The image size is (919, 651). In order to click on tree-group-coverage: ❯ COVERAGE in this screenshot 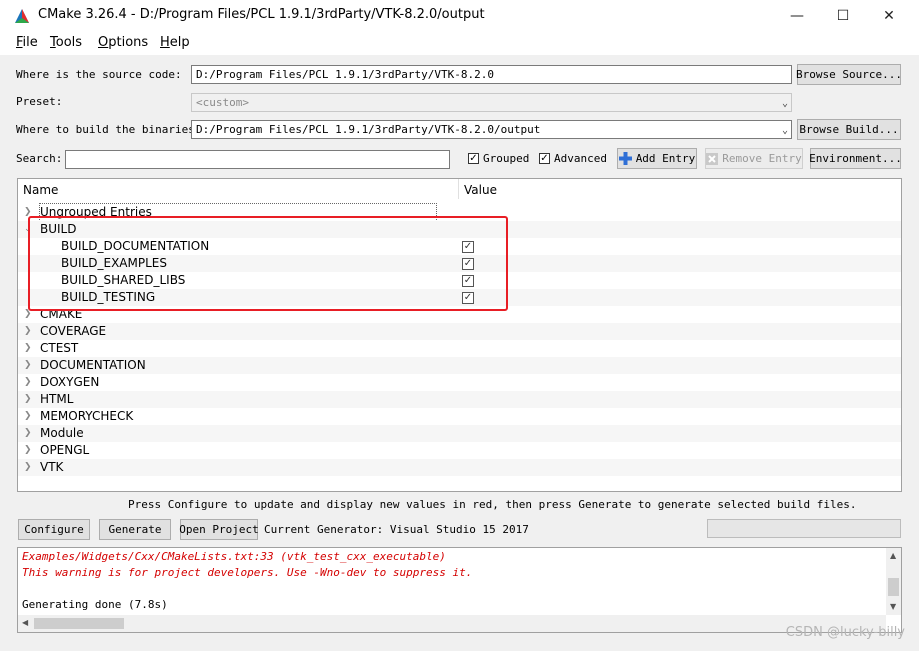, I will do `click(459, 331)`.